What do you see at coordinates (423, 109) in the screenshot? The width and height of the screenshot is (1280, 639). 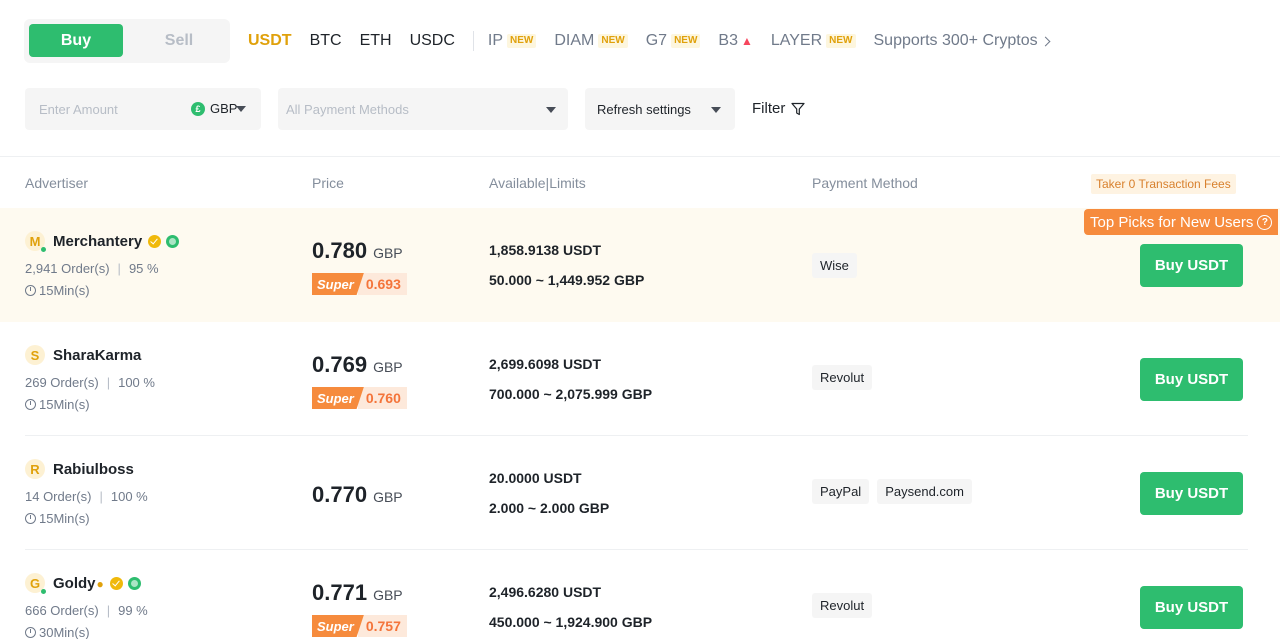 I see `payment-method-select: All Payment Methods` at bounding box center [423, 109].